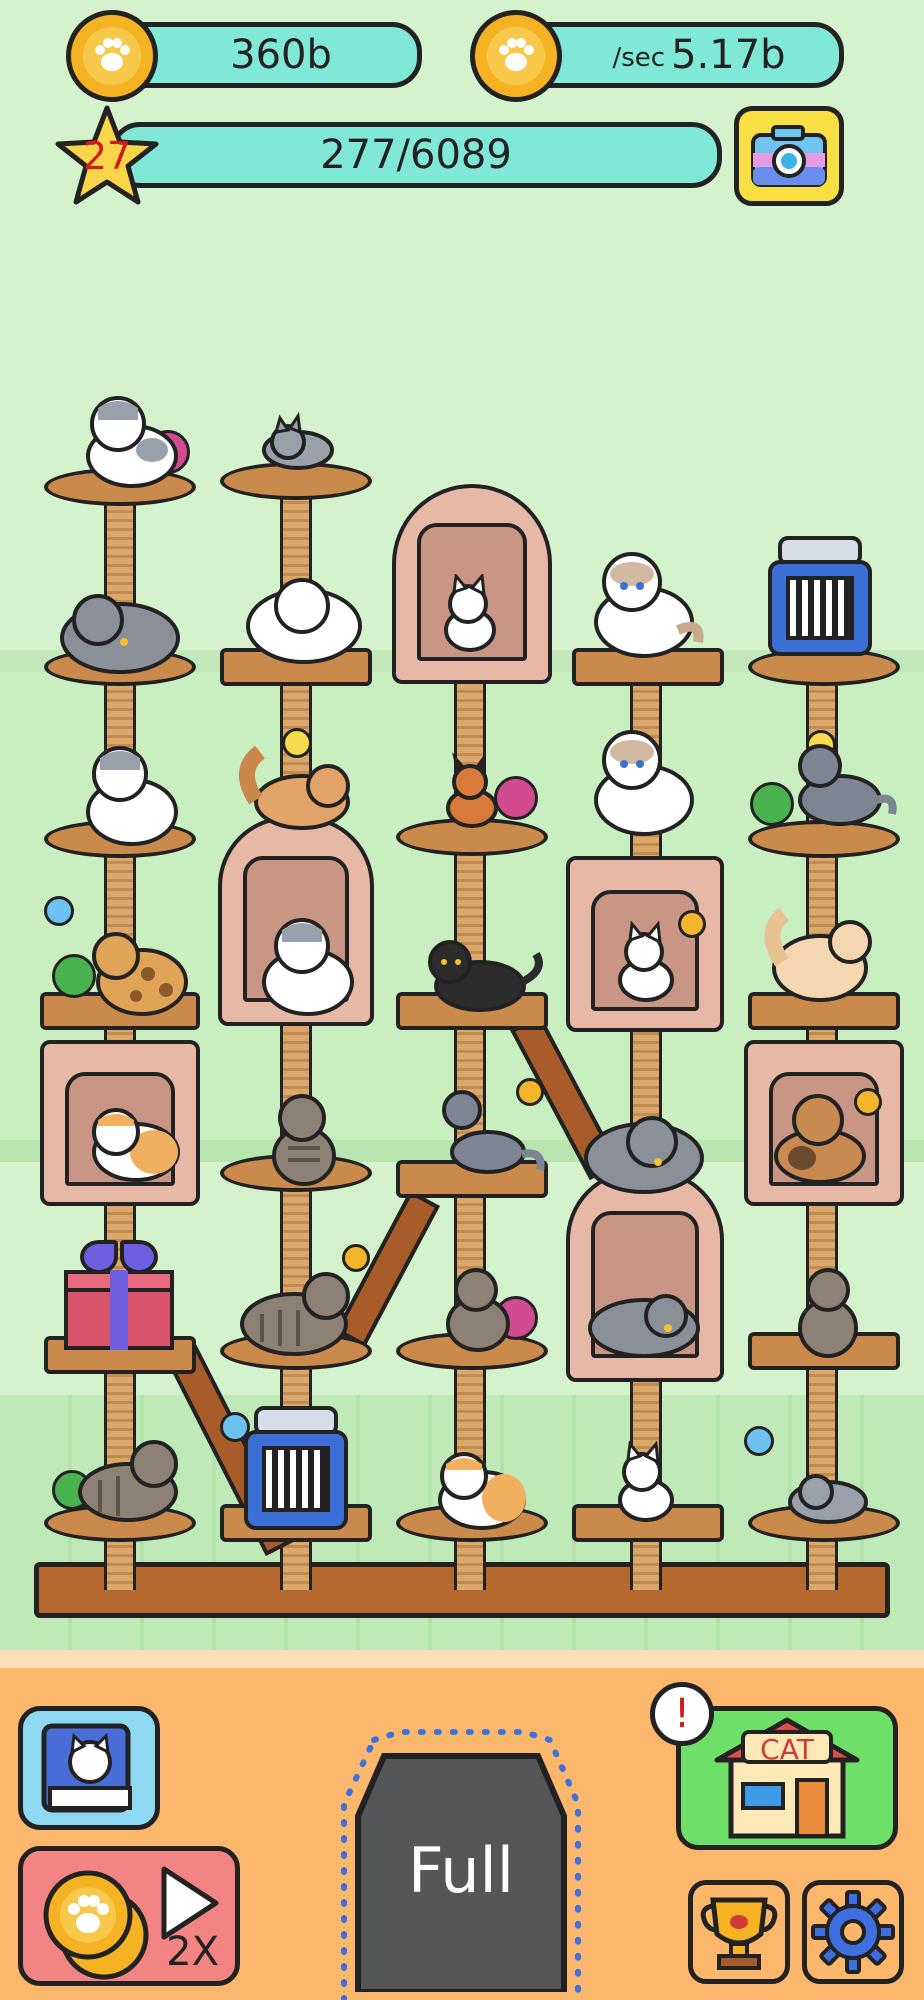 The image size is (924, 2000). What do you see at coordinates (461, 1870) in the screenshot?
I see `spawn-status-label: Full` at bounding box center [461, 1870].